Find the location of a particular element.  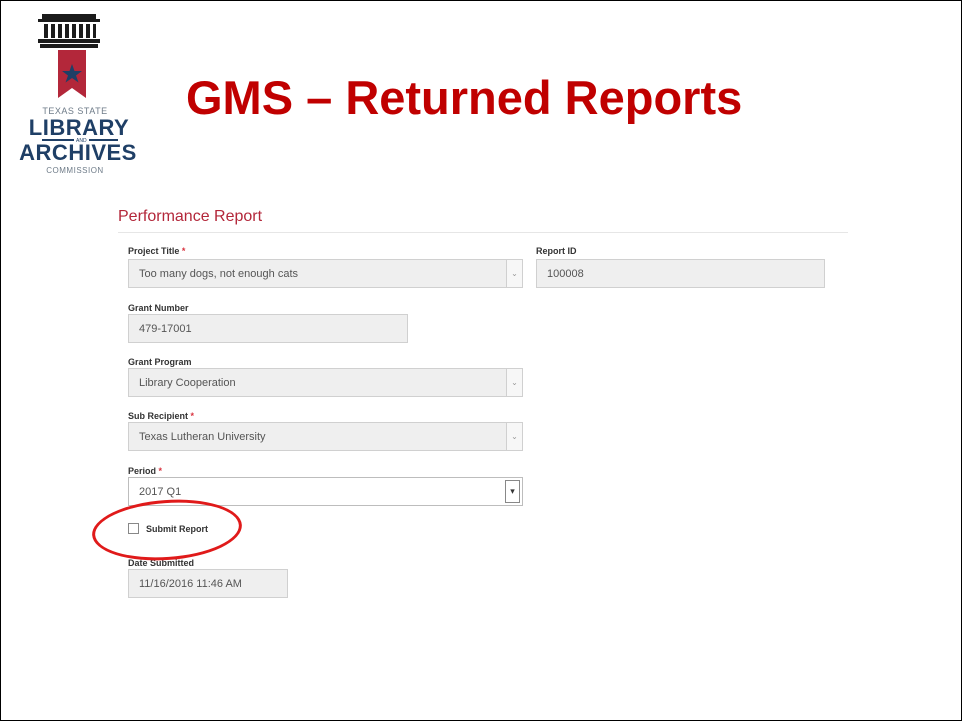

report-id-label: Report ID is located at coordinates (556, 251).